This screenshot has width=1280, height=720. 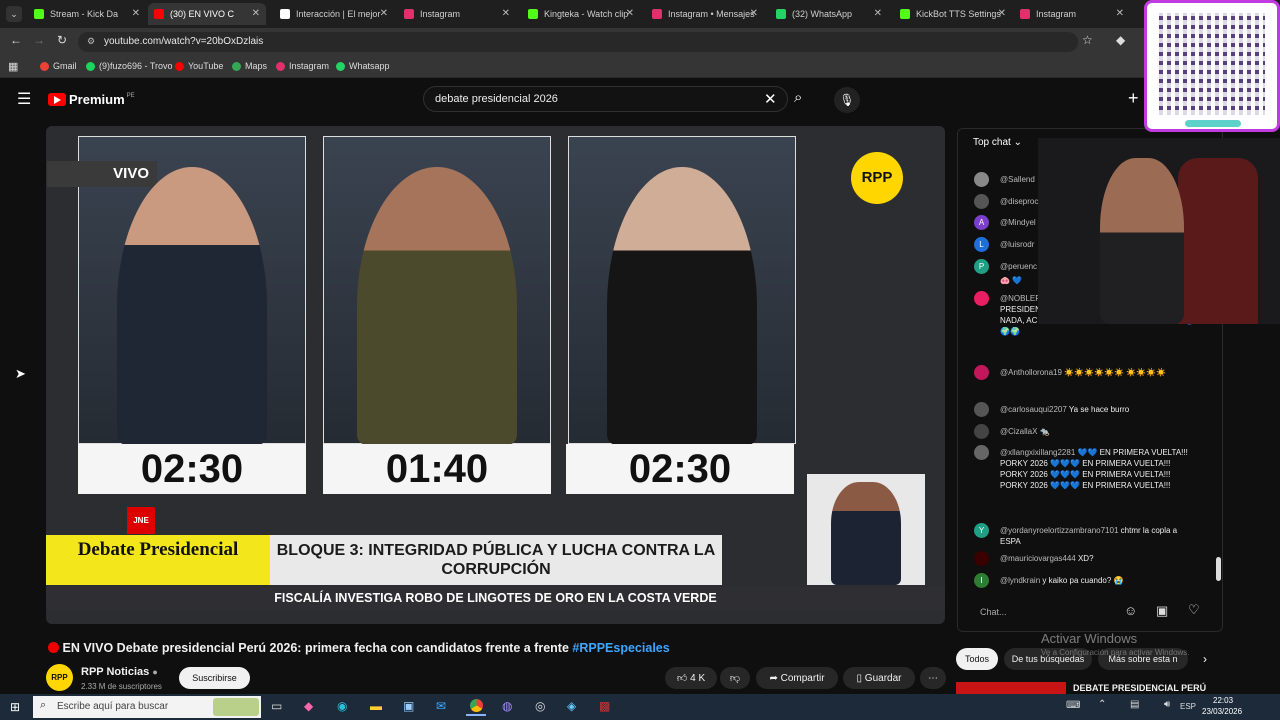 I want to click on bookmark-star-icon: ☆, so click(x=1087, y=40).